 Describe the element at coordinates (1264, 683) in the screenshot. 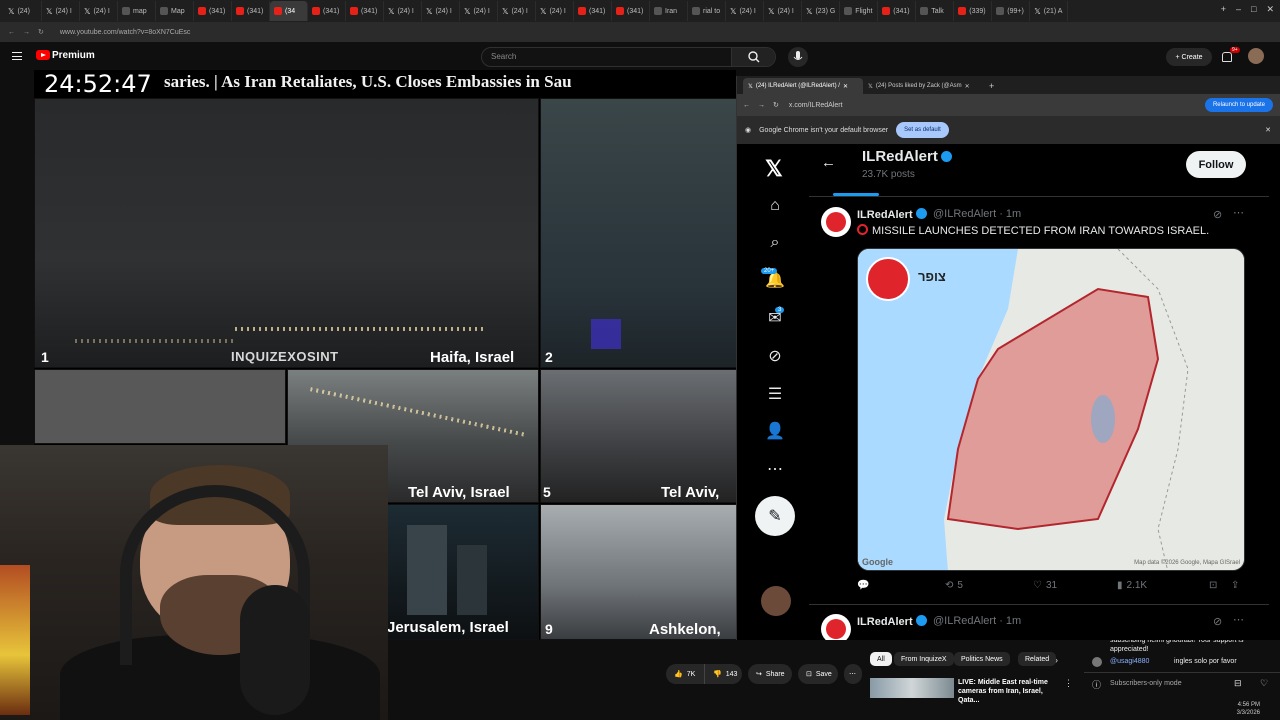

I see `heart-icon: ♡` at that location.